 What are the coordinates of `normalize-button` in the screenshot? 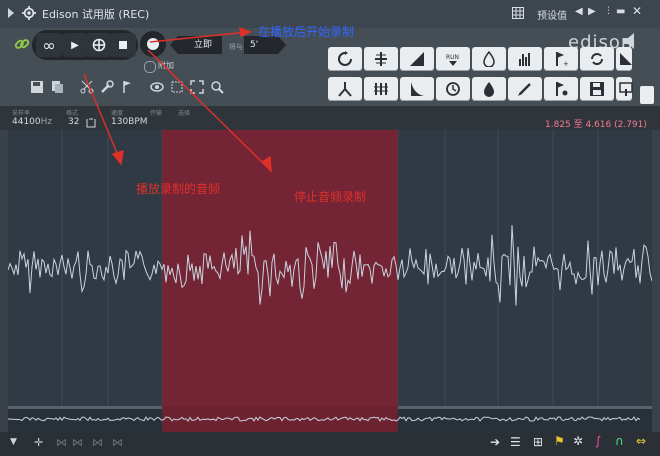 It's located at (345, 59).